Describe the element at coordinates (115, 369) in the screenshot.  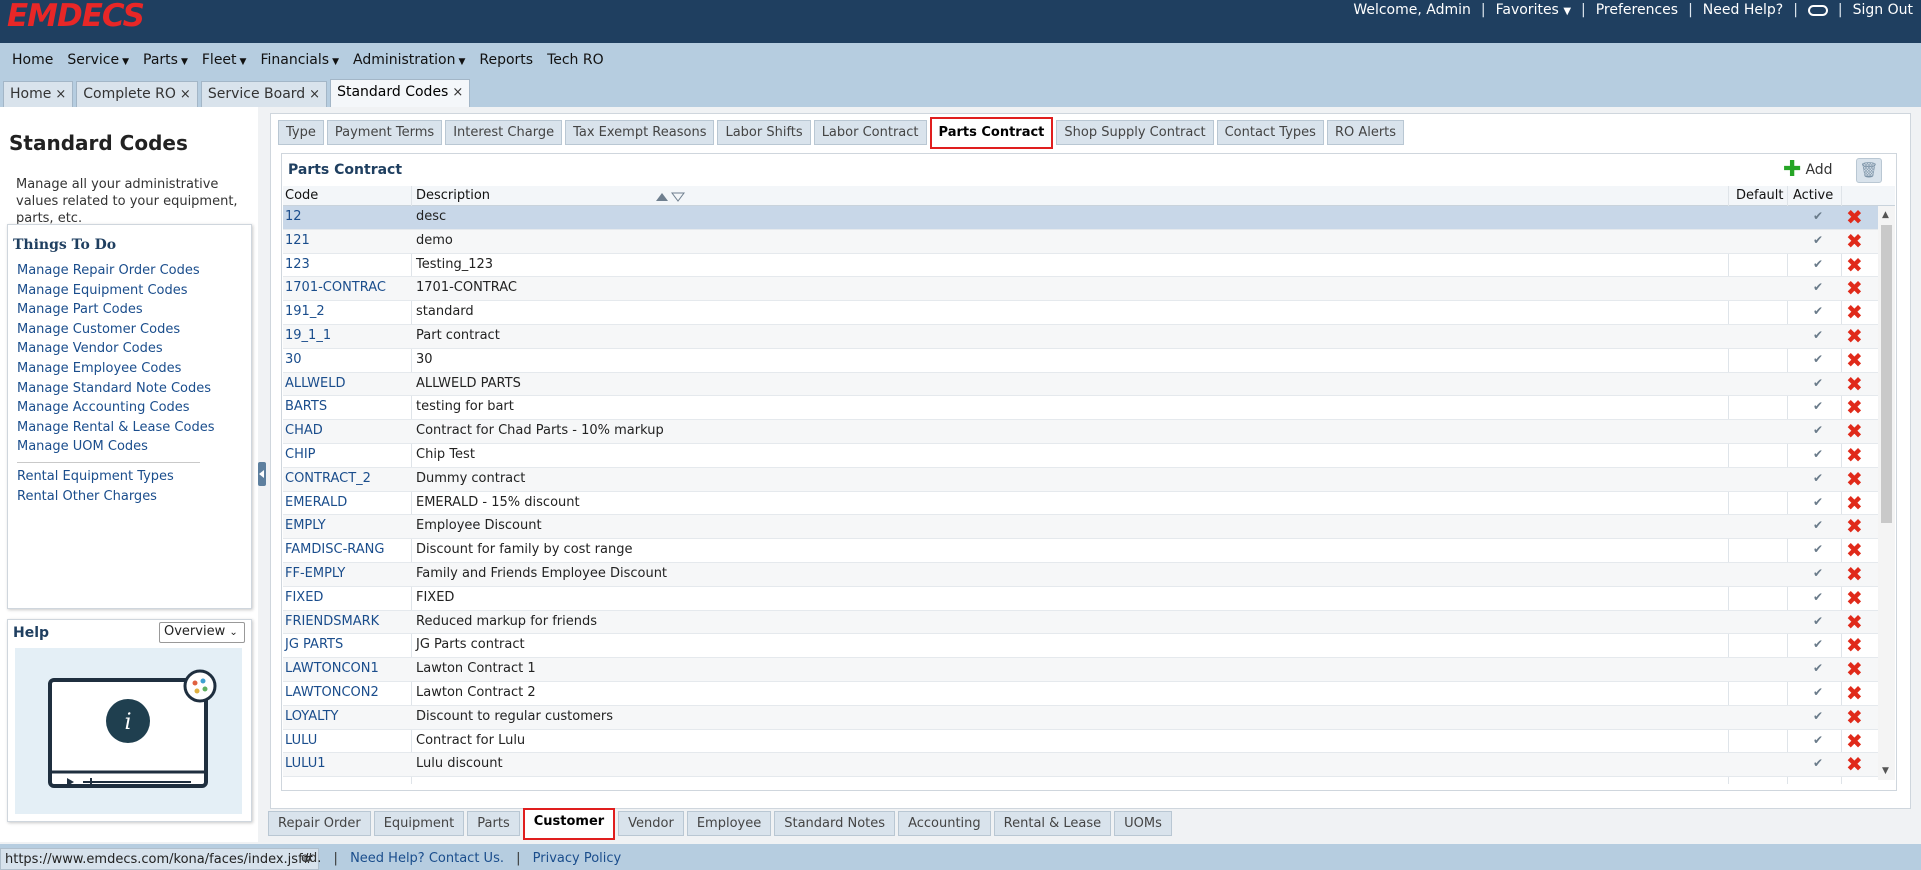
I see `todo-link: Manage Employee Codes` at that location.